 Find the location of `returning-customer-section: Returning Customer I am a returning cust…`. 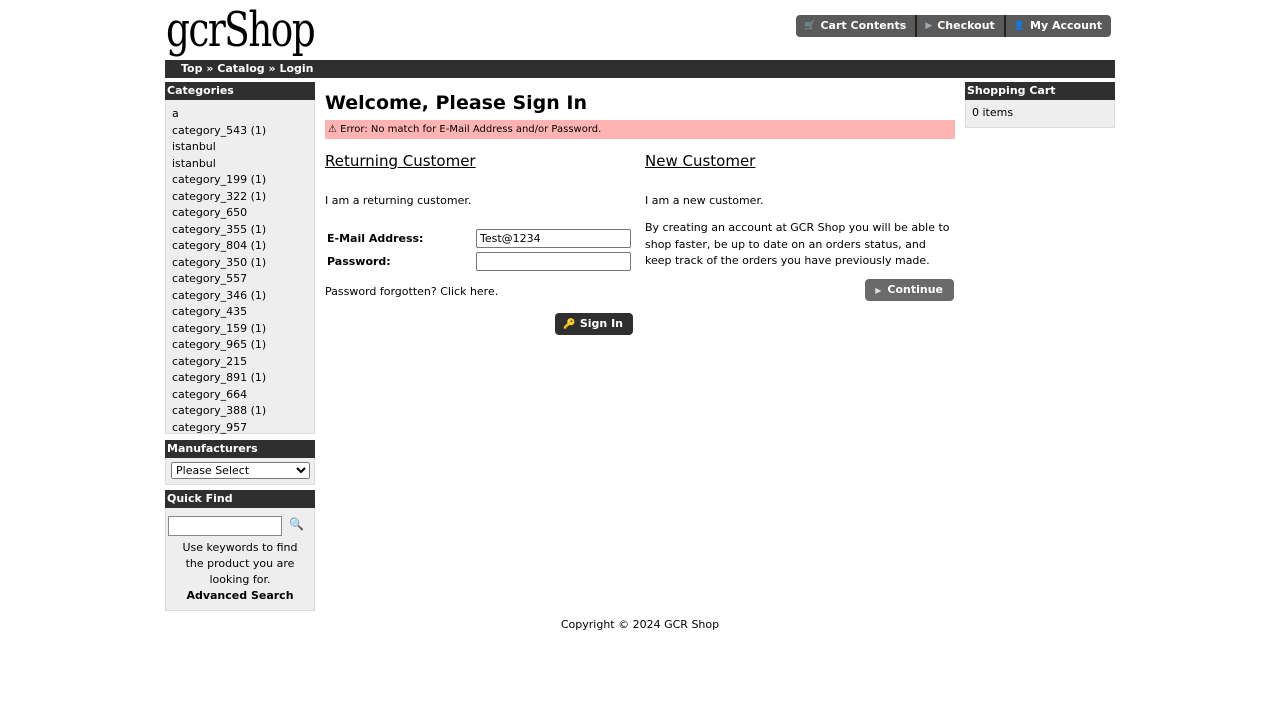

returning-customer-section: Returning Customer I am a returning cust… is located at coordinates (479, 246).